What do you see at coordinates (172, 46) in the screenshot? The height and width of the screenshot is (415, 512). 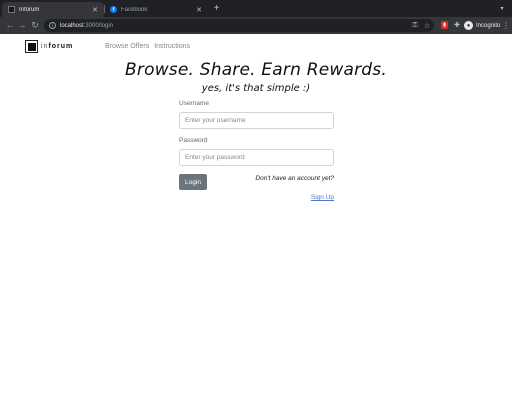 I see `nav-instructions: Instructions` at bounding box center [172, 46].